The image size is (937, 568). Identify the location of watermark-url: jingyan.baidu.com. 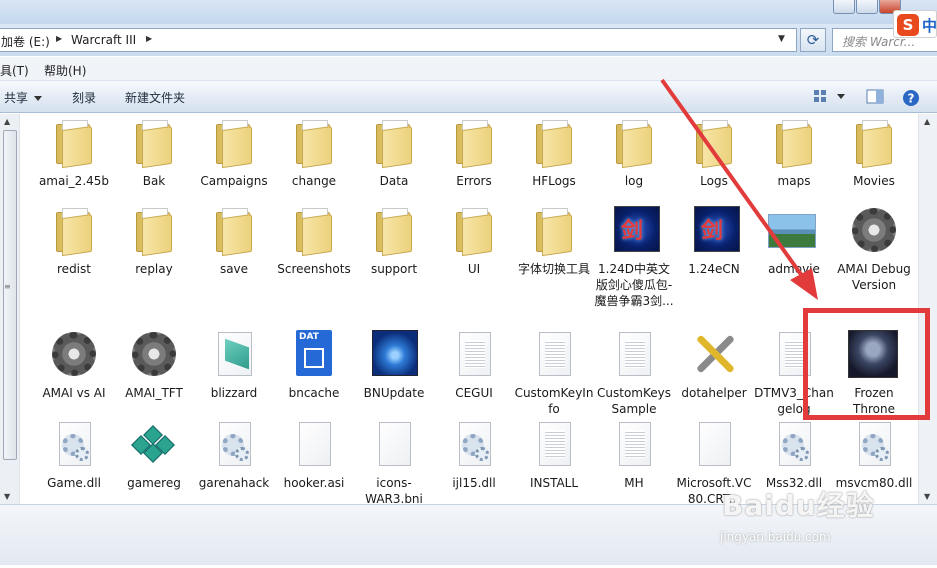
(775, 537).